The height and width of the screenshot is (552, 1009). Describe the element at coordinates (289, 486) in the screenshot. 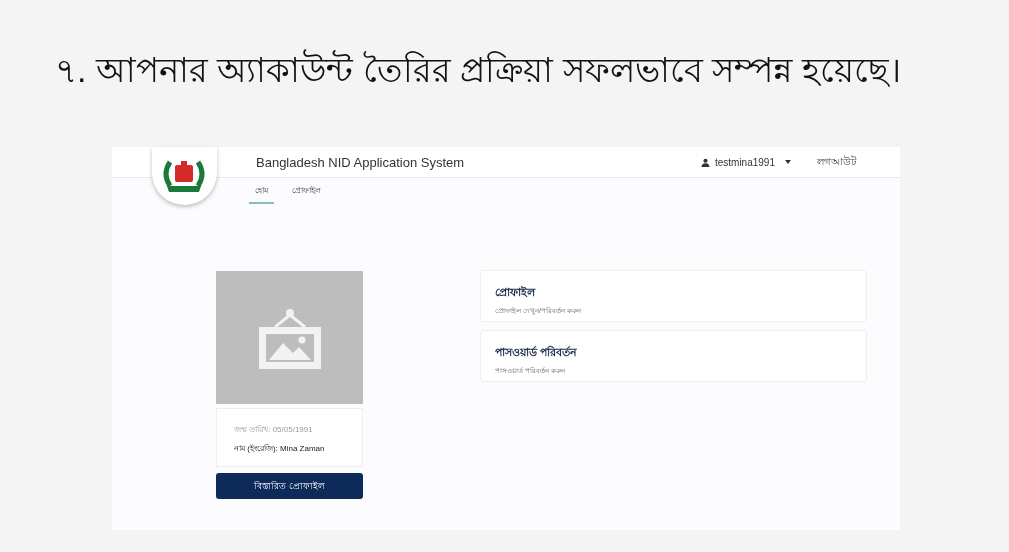

I see `detailed-profile-button: বিস্তারিত প্রোফাইল` at that location.